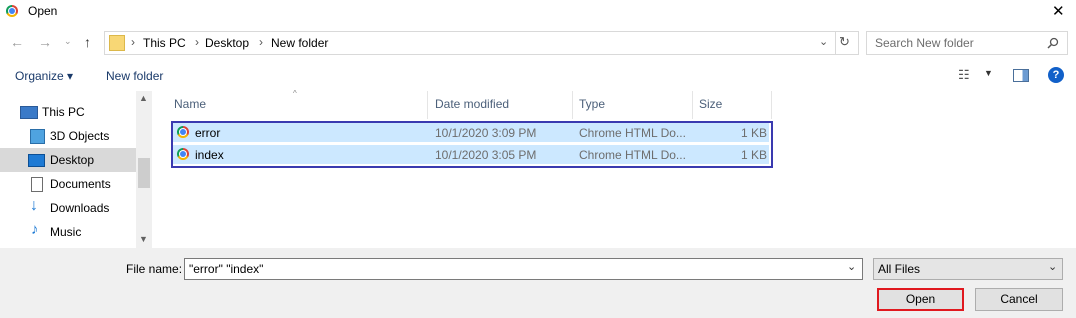 This screenshot has height=318, width=1076. I want to click on chrome-icon, so click(12, 11).